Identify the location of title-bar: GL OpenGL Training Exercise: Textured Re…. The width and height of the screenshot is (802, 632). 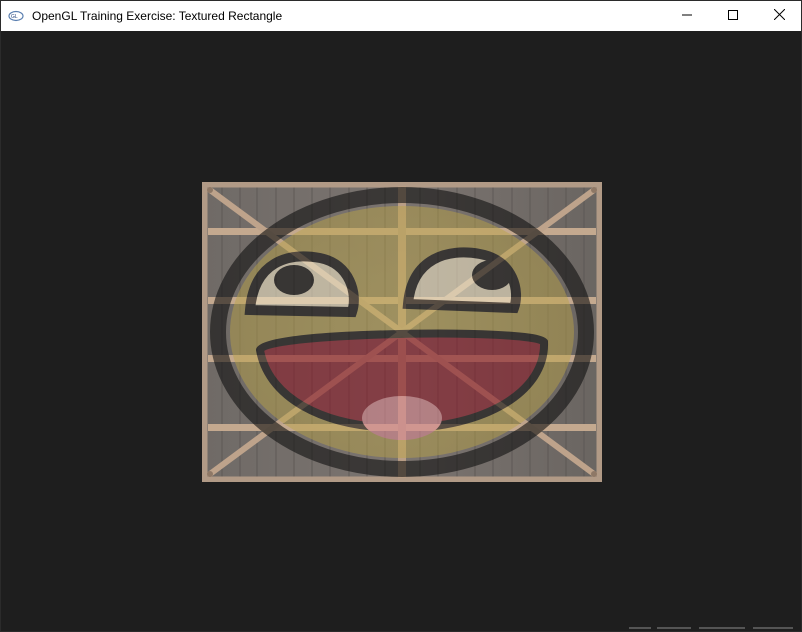
(401, 16).